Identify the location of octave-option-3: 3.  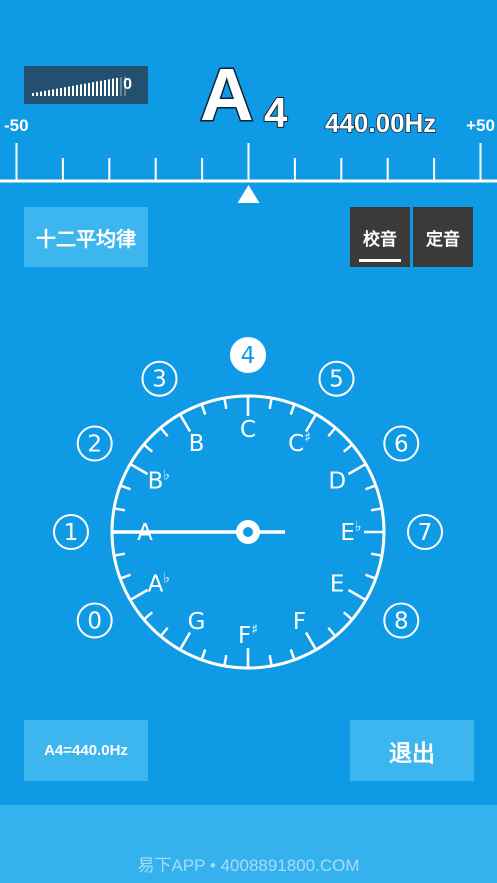
(159, 378).